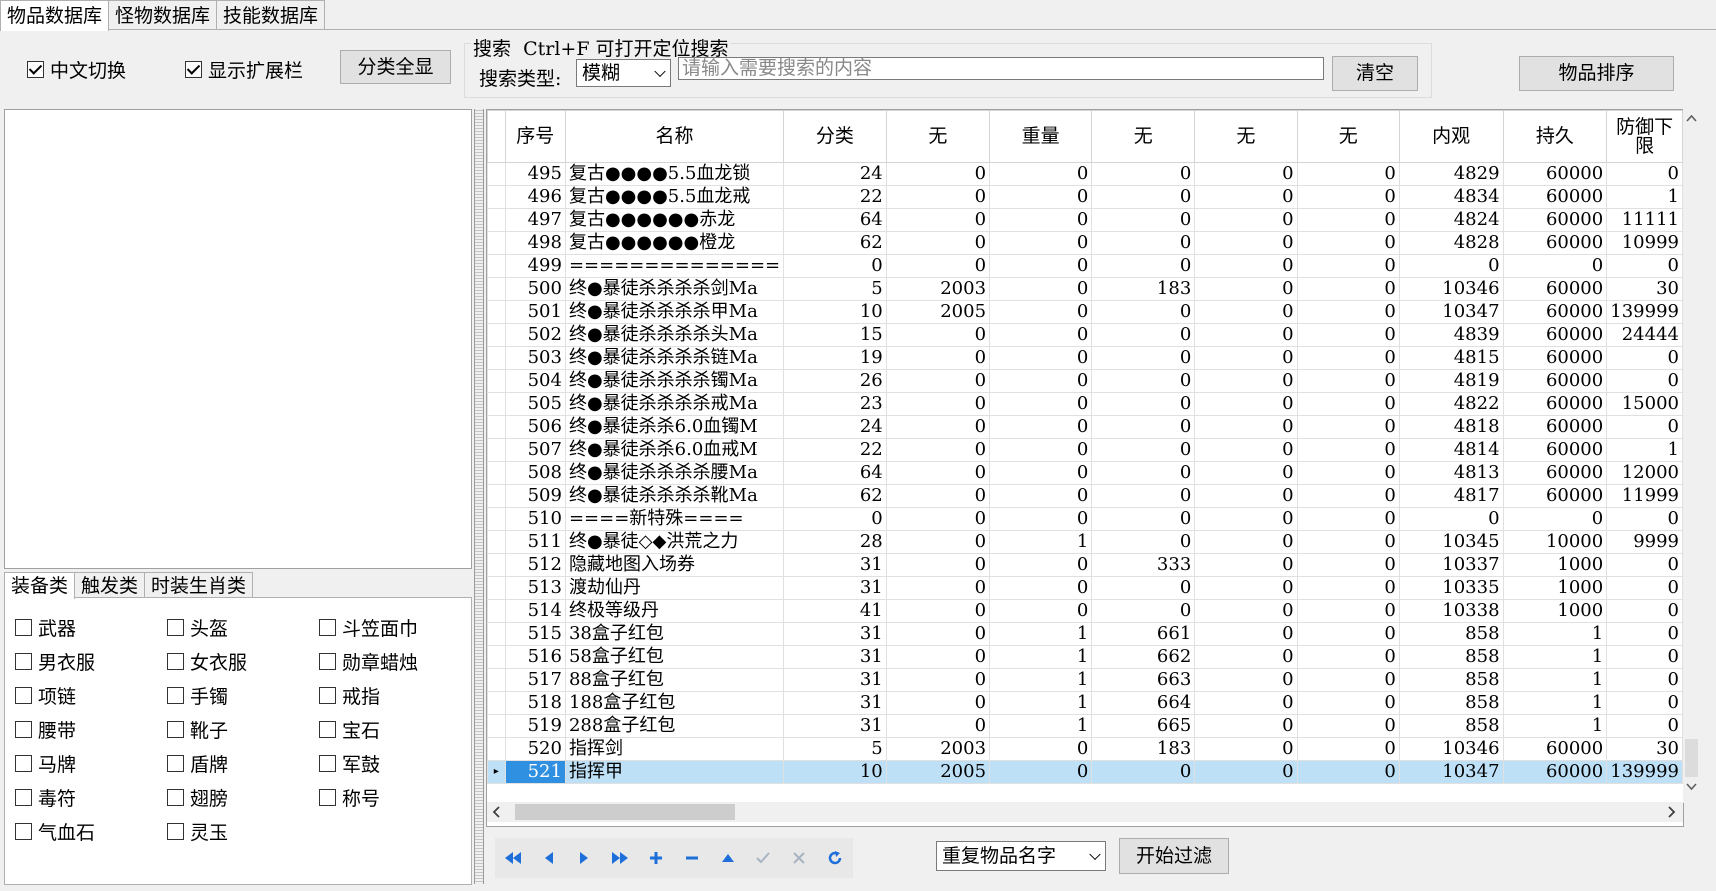 The image size is (1716, 891). I want to click on table-cell: 62, so click(835, 496).